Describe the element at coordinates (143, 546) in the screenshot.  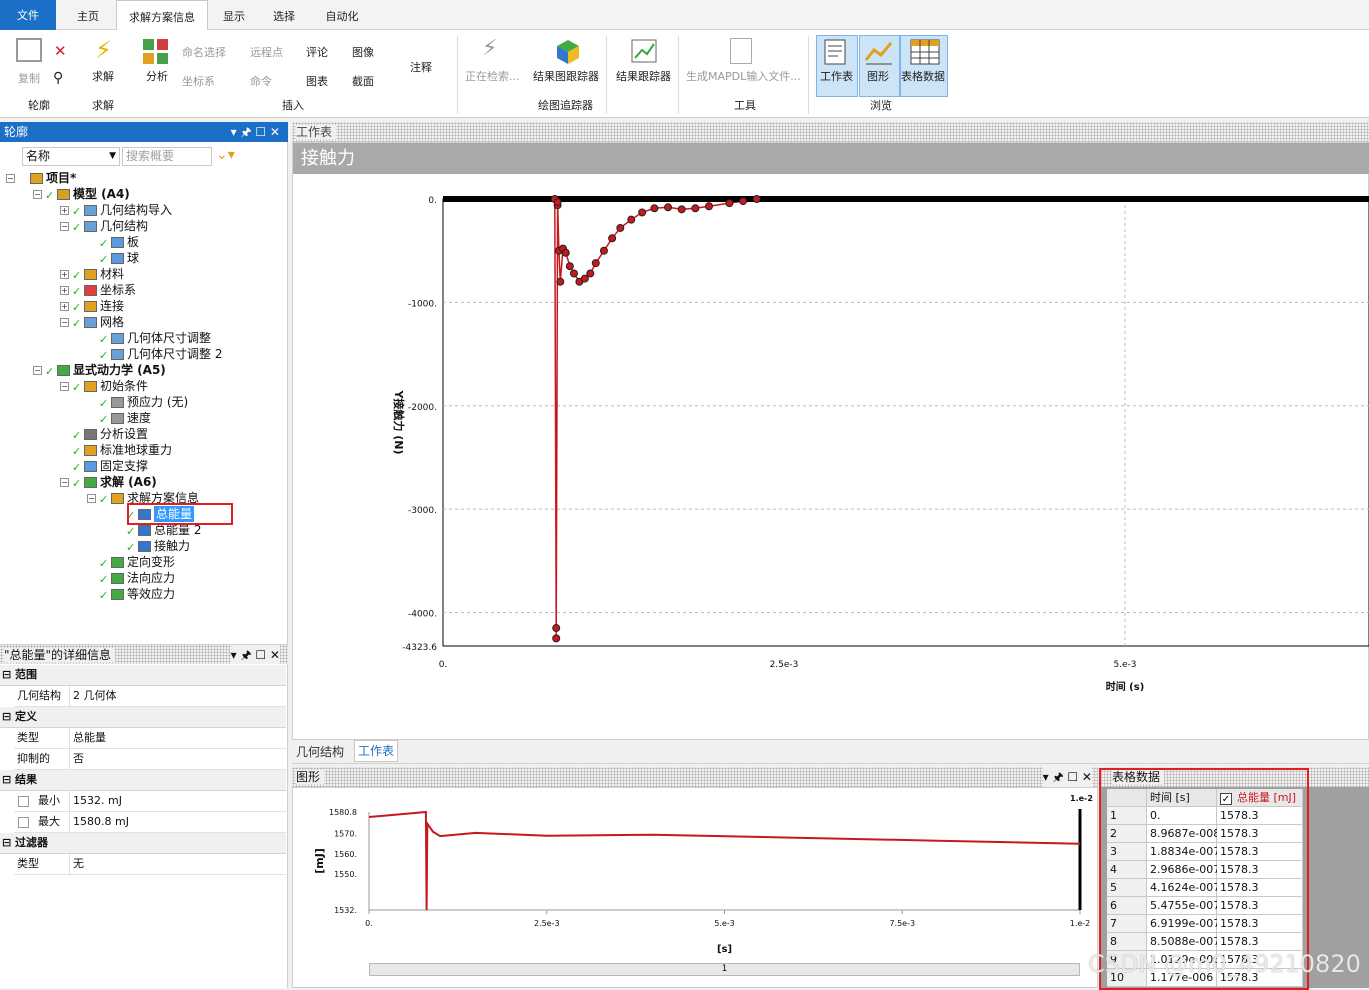
I see `tree-item: ✓ 接触力` at that location.